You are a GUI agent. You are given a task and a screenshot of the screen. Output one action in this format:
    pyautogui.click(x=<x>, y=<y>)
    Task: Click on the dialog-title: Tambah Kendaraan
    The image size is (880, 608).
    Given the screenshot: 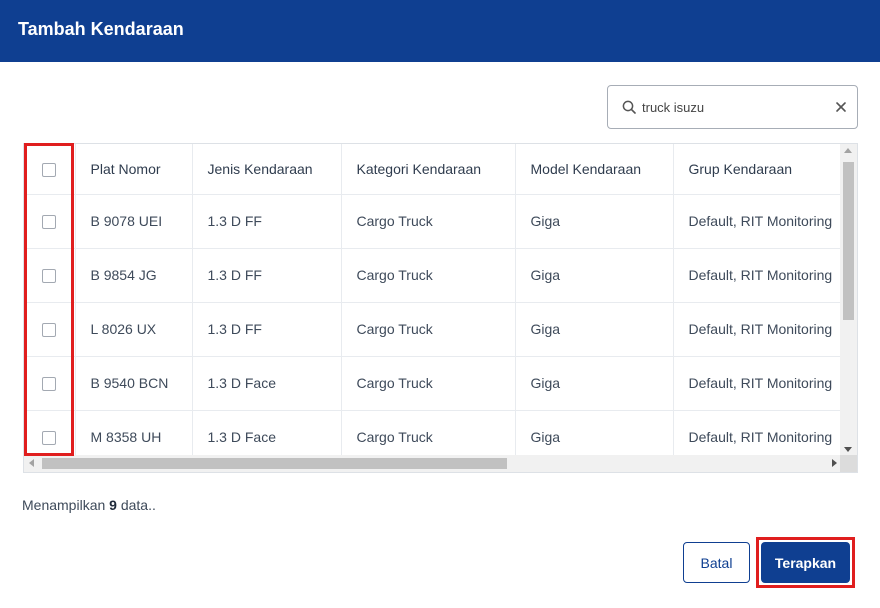 What is the action you would take?
    pyautogui.click(x=101, y=29)
    